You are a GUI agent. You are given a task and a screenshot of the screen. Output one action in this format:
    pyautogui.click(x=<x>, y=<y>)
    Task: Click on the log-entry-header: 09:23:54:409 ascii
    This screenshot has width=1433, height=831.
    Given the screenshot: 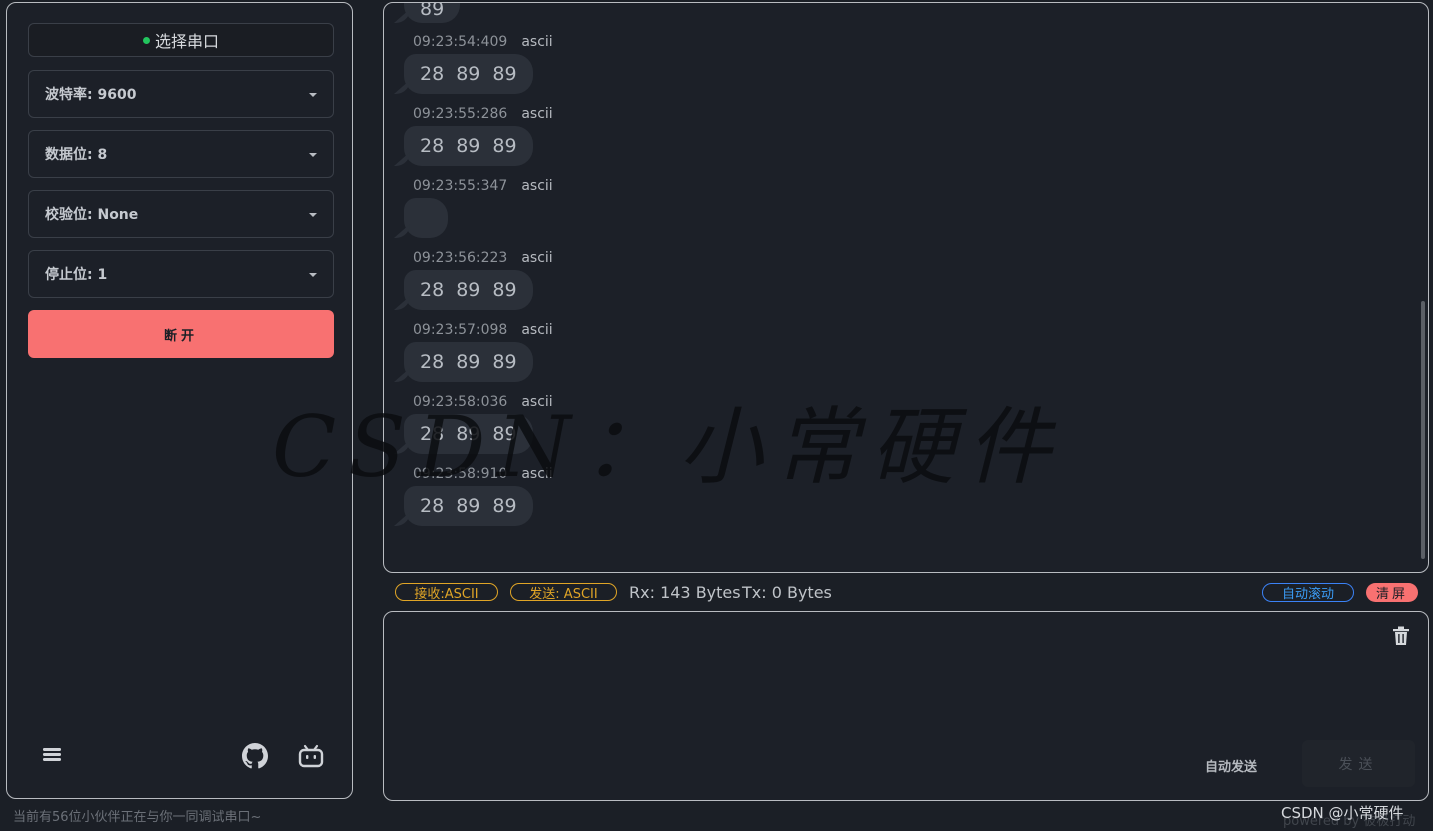 What is the action you would take?
    pyautogui.click(x=483, y=42)
    